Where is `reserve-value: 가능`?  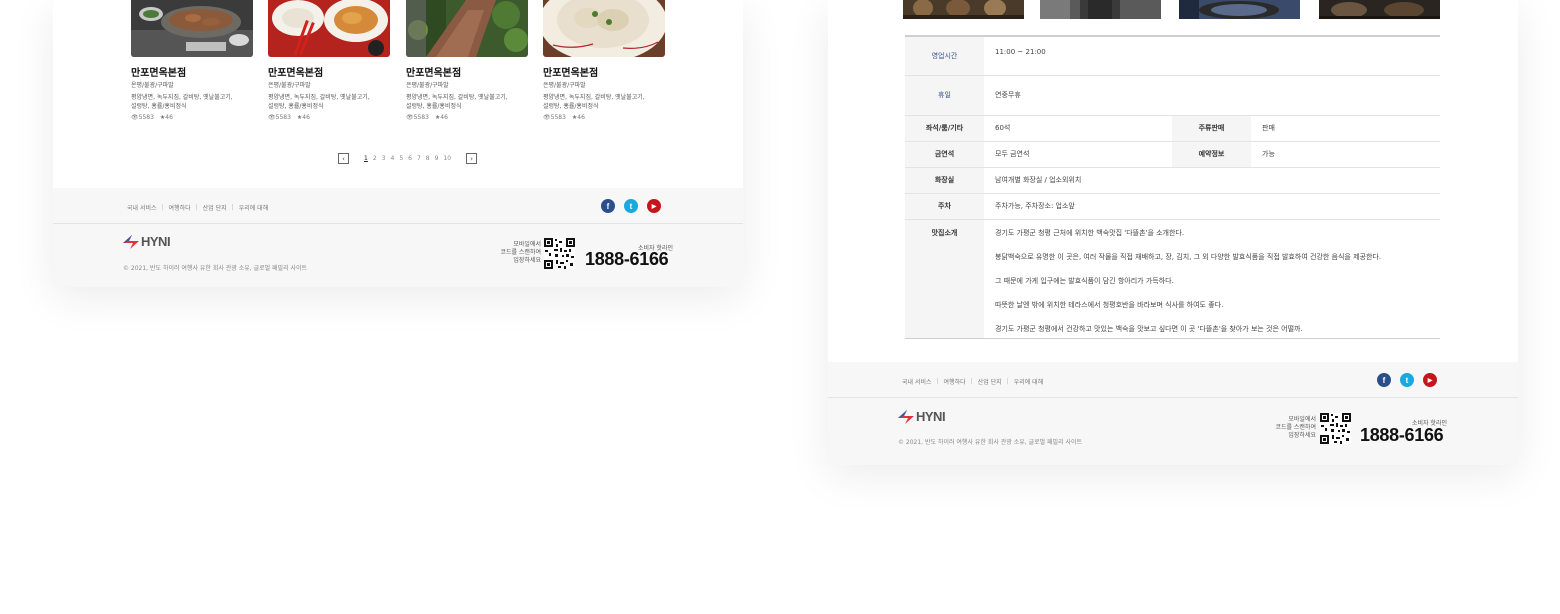 reserve-value: 가능 is located at coordinates (1345, 153).